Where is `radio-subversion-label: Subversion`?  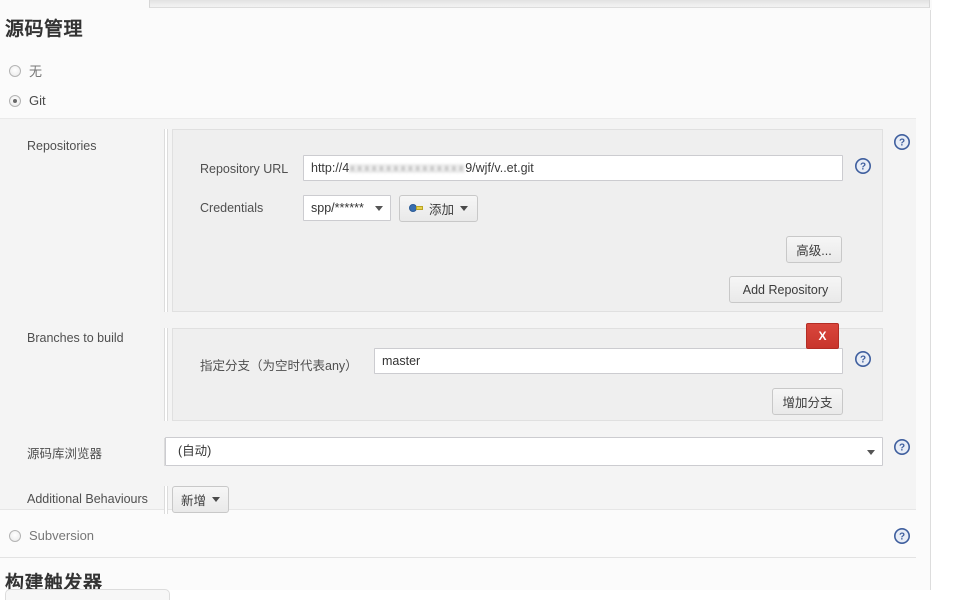
radio-subversion-label: Subversion is located at coordinates (62, 535).